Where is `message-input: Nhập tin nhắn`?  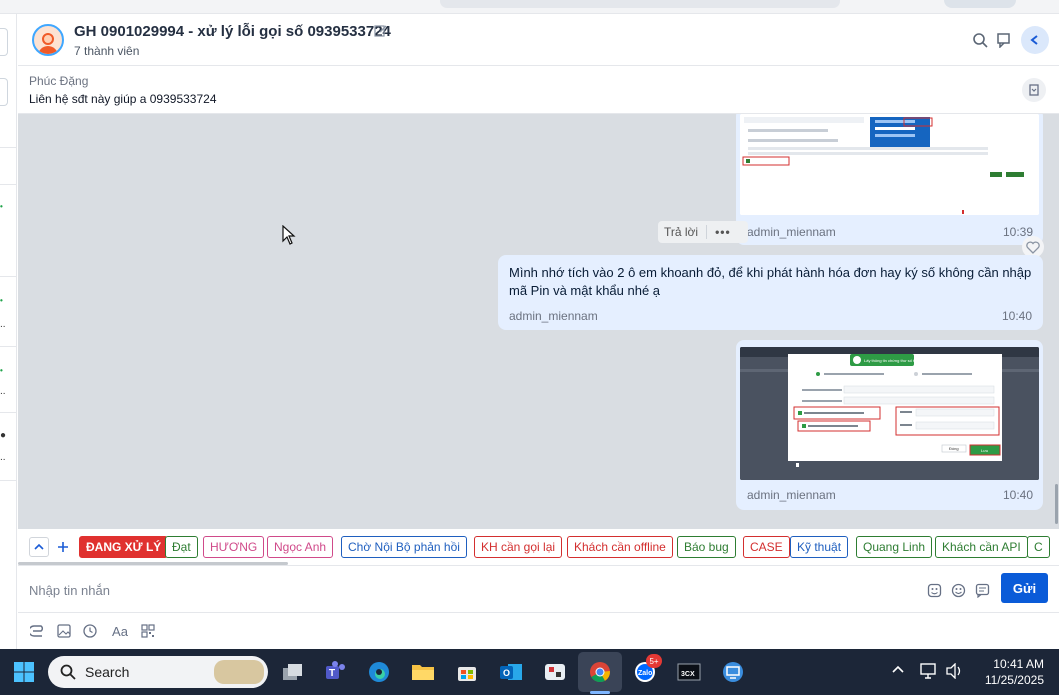
message-input: Nhập tin nhắn is located at coordinates (69, 590).